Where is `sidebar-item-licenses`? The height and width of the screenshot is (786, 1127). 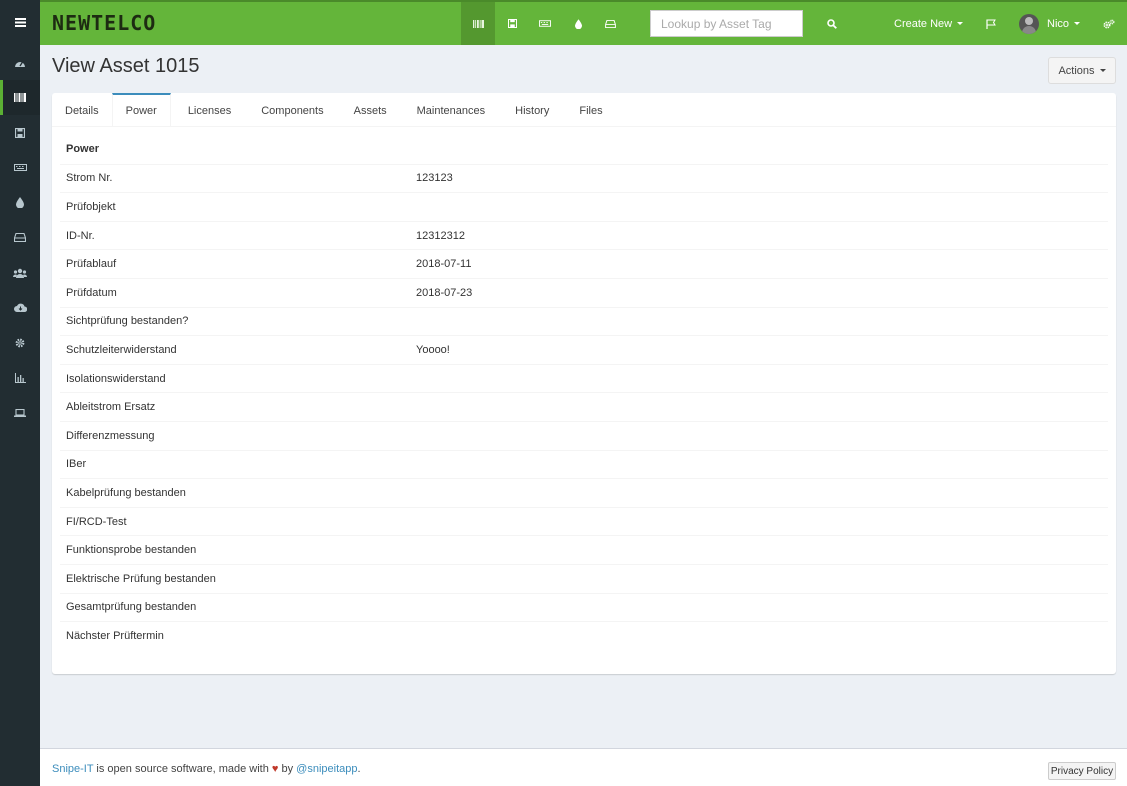
sidebar-item-licenses is located at coordinates (20, 132).